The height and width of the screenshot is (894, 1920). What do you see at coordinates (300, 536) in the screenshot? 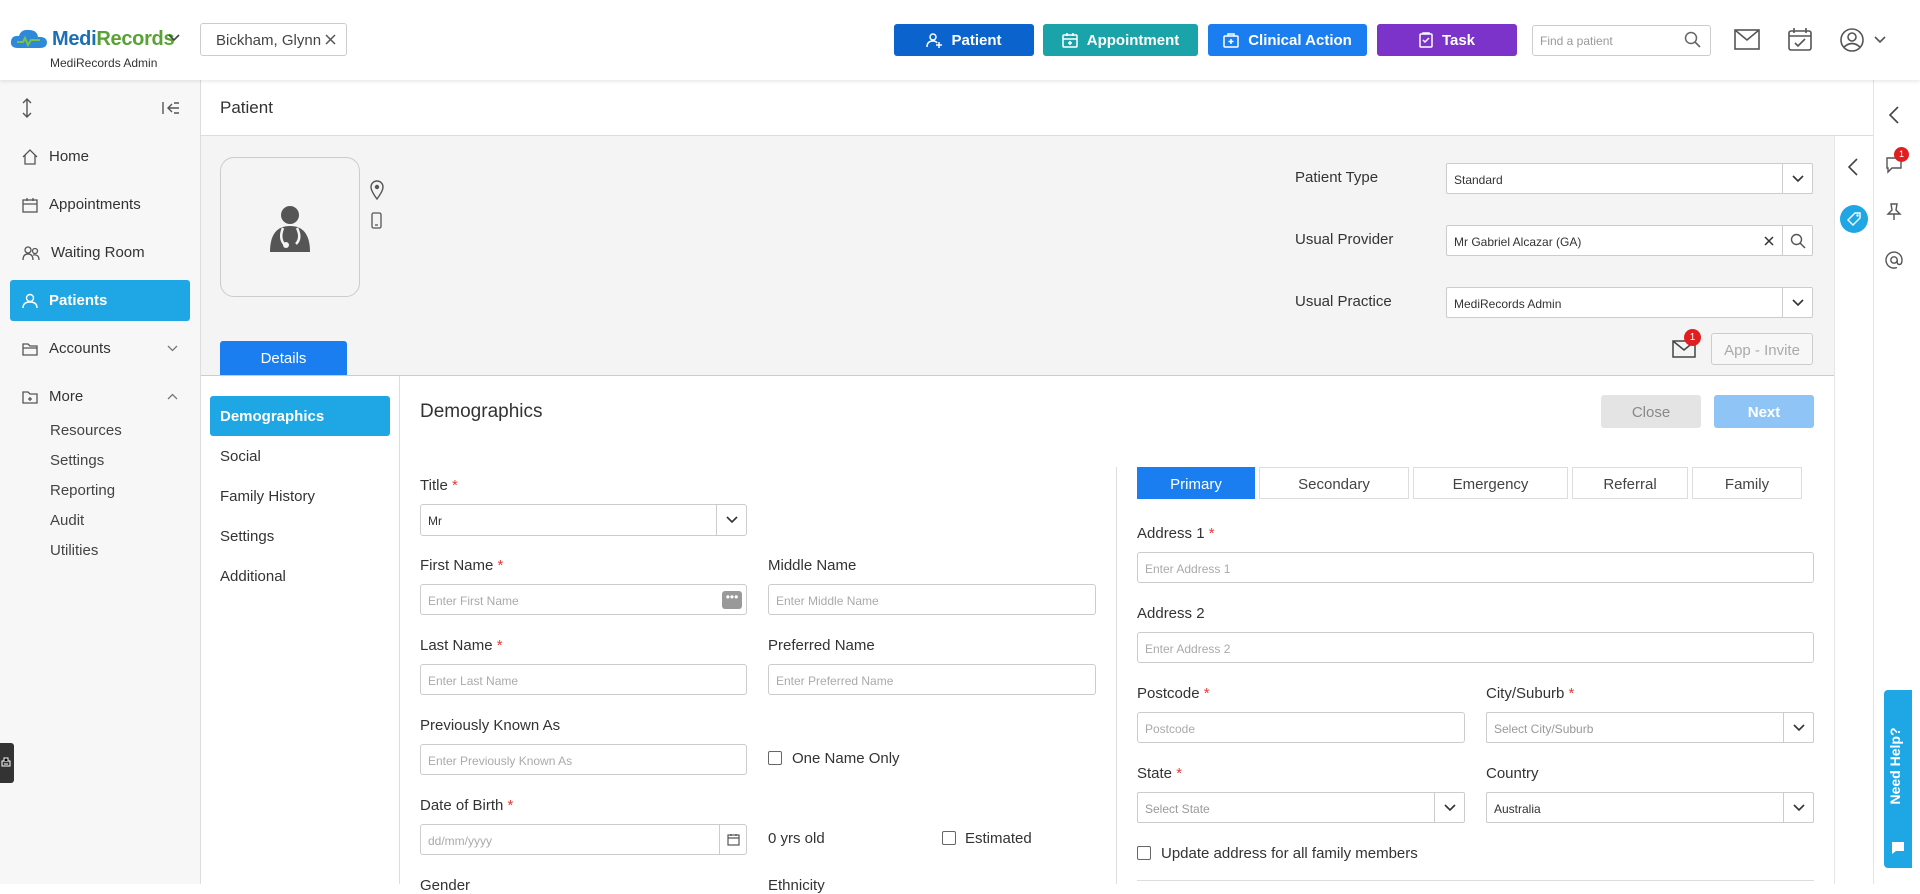
I see `menu-item-settings: Settings` at bounding box center [300, 536].